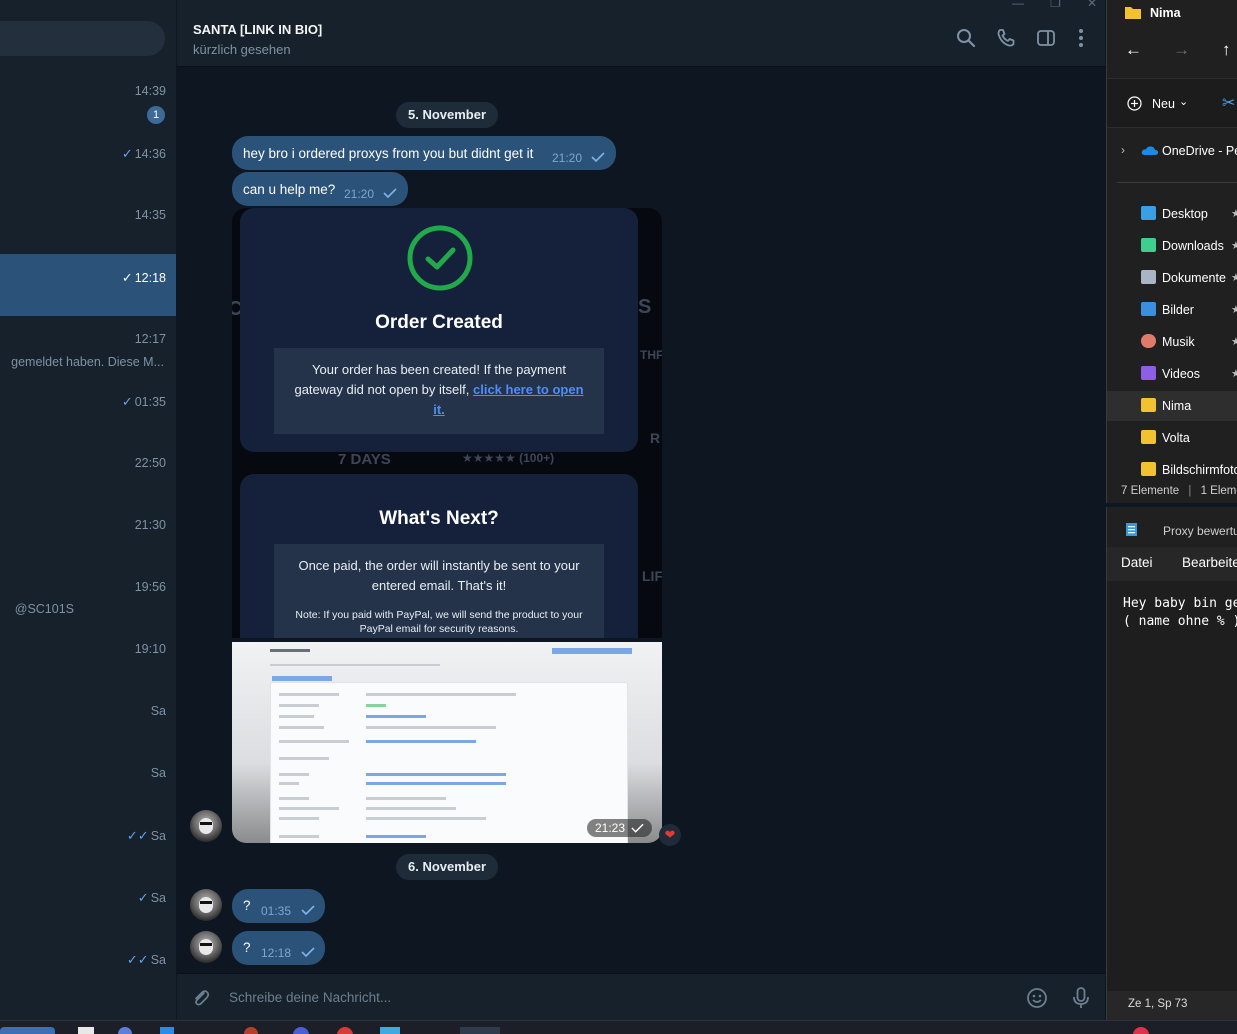 This screenshot has height=1034, width=1237. Describe the element at coordinates (670, 835) in the screenshot. I see `heart-reaction-icon: ❤` at that location.